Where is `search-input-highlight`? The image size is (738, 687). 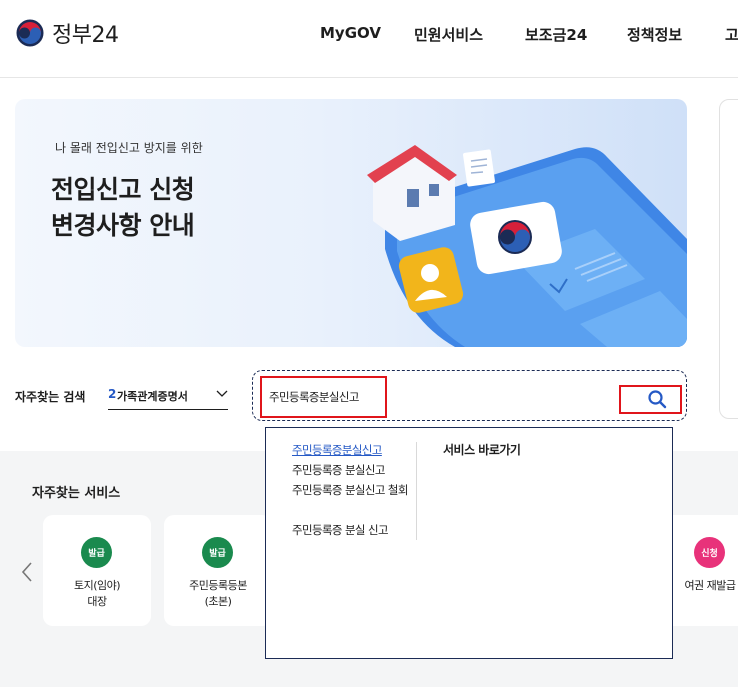 search-input-highlight is located at coordinates (323, 397).